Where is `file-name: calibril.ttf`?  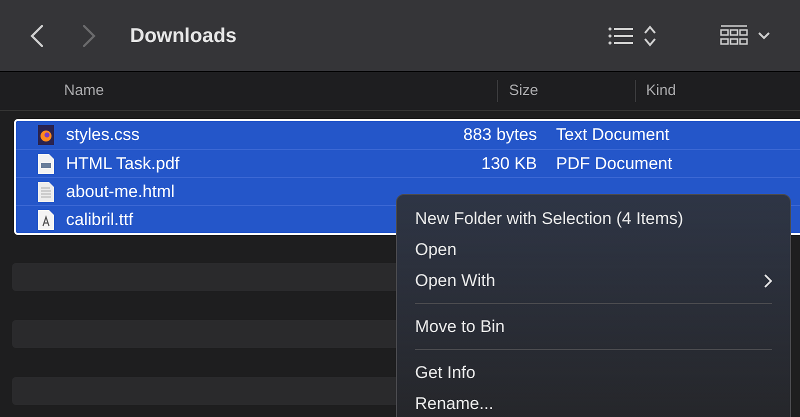 file-name: calibril.ttf is located at coordinates (100, 219).